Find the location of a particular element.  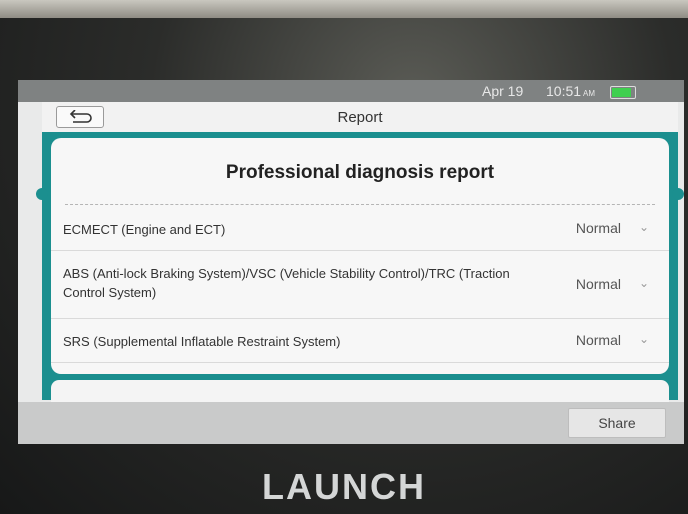

status-time-value: 10:51 is located at coordinates (564, 91).